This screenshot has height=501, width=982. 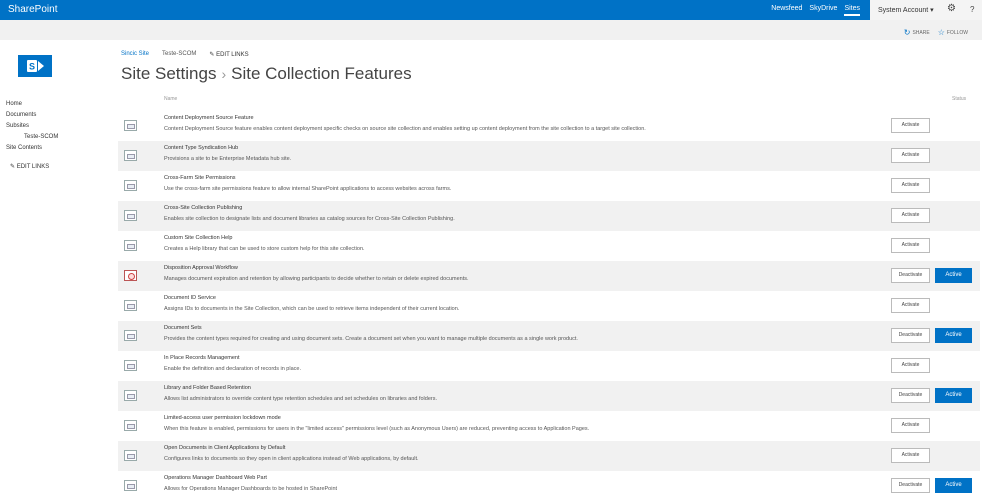 I want to click on ribbon-actions: ↻ SHARE ☆ FOLLOW, so click(x=935, y=32).